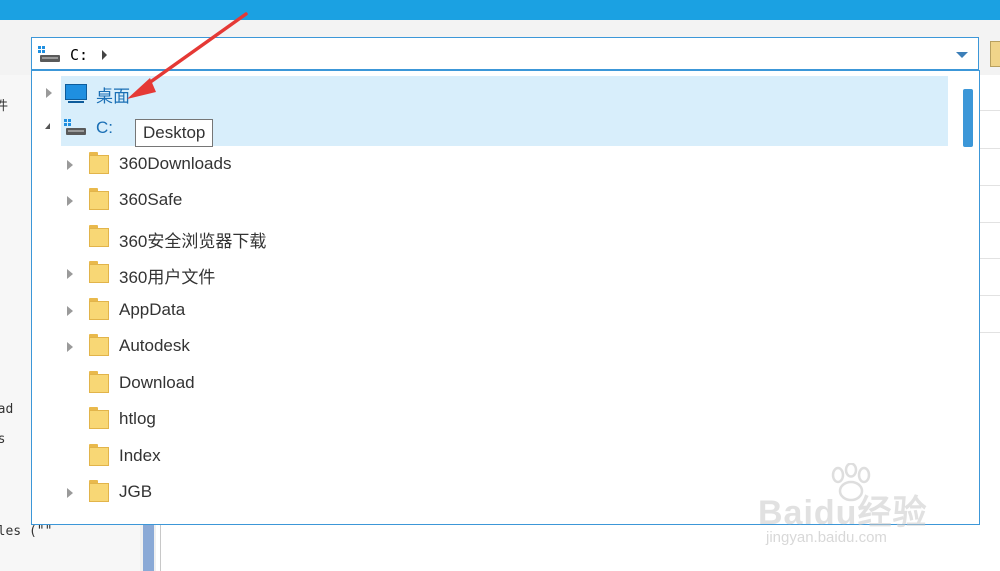 The image size is (1000, 571). I want to click on tree-item-folder: 360Downloads, so click(482, 164).